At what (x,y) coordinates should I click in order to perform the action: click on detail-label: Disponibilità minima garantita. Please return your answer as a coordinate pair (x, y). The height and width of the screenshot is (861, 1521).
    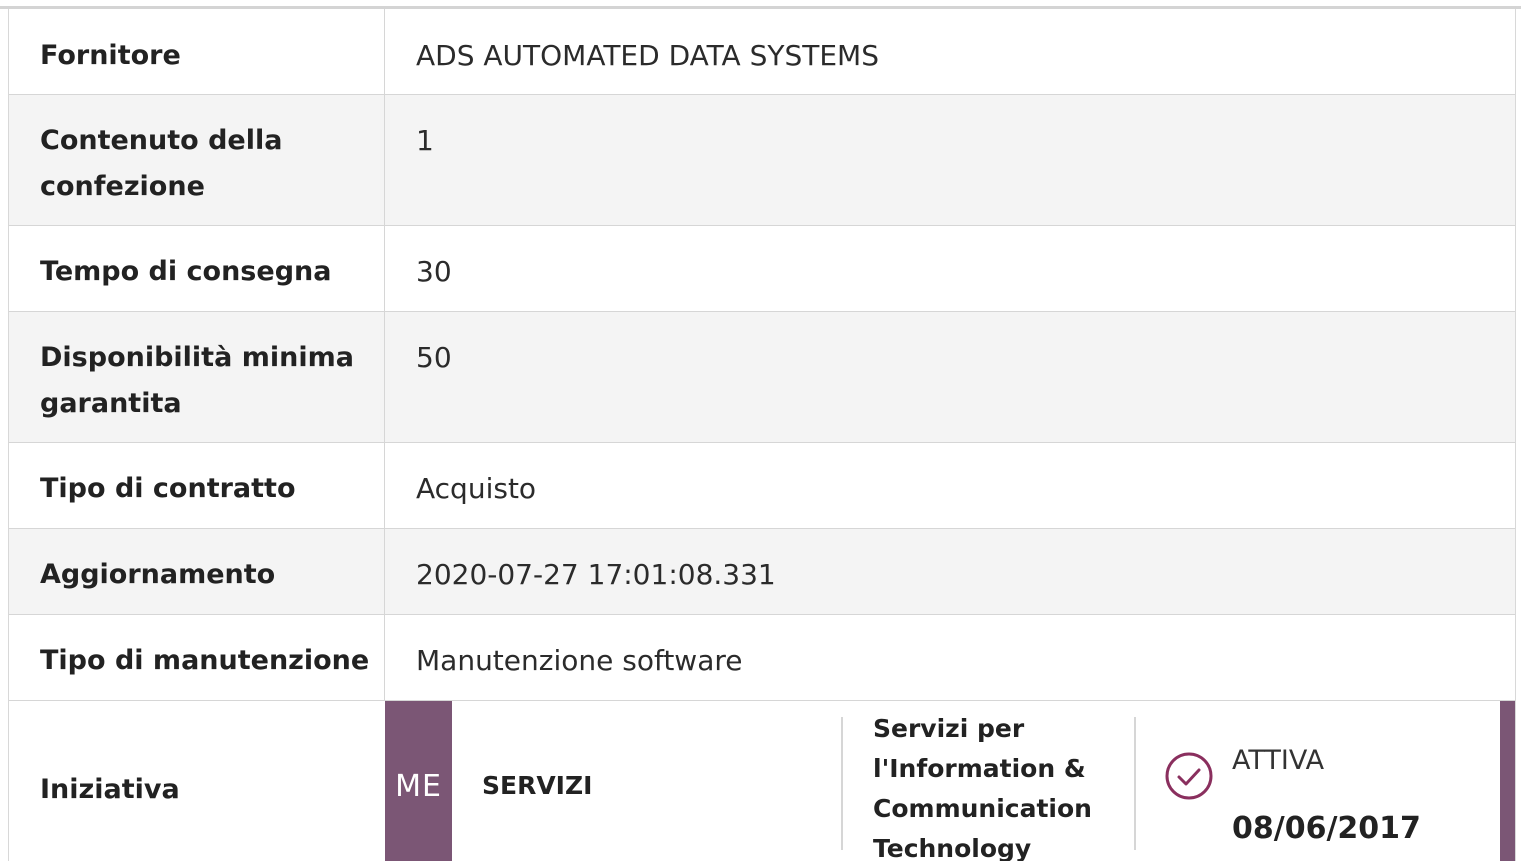
    Looking at the image, I should click on (197, 377).